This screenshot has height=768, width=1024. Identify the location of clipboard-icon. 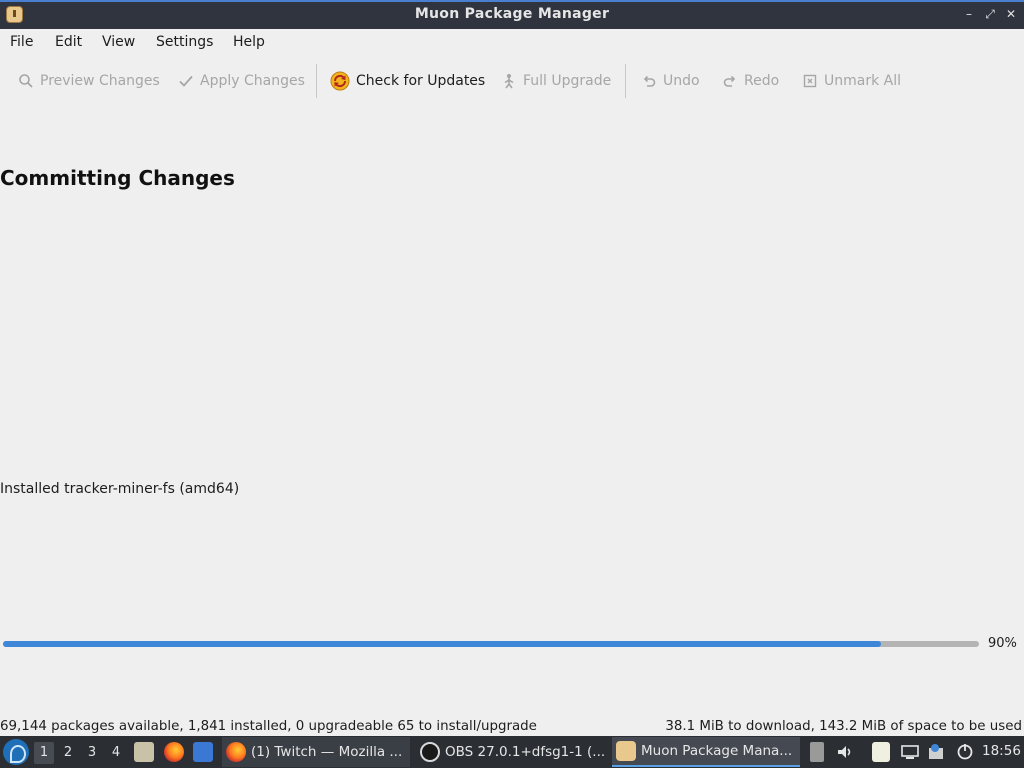
(881, 752).